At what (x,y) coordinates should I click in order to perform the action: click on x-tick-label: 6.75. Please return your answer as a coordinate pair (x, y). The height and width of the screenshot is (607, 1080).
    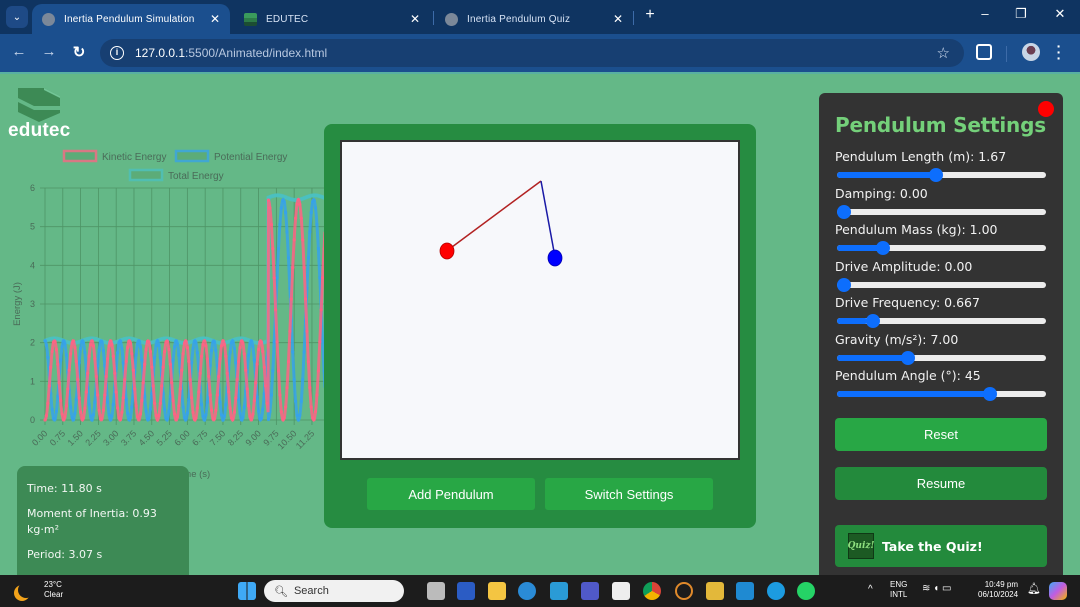
    Looking at the image, I should click on (199, 437).